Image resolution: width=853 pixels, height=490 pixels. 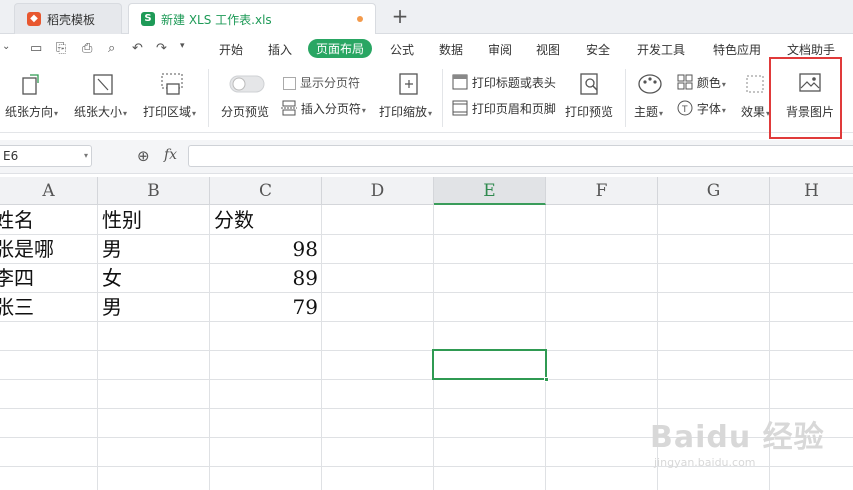 What do you see at coordinates (265, 278) in the screenshot?
I see `cell-c3: 89` at bounding box center [265, 278].